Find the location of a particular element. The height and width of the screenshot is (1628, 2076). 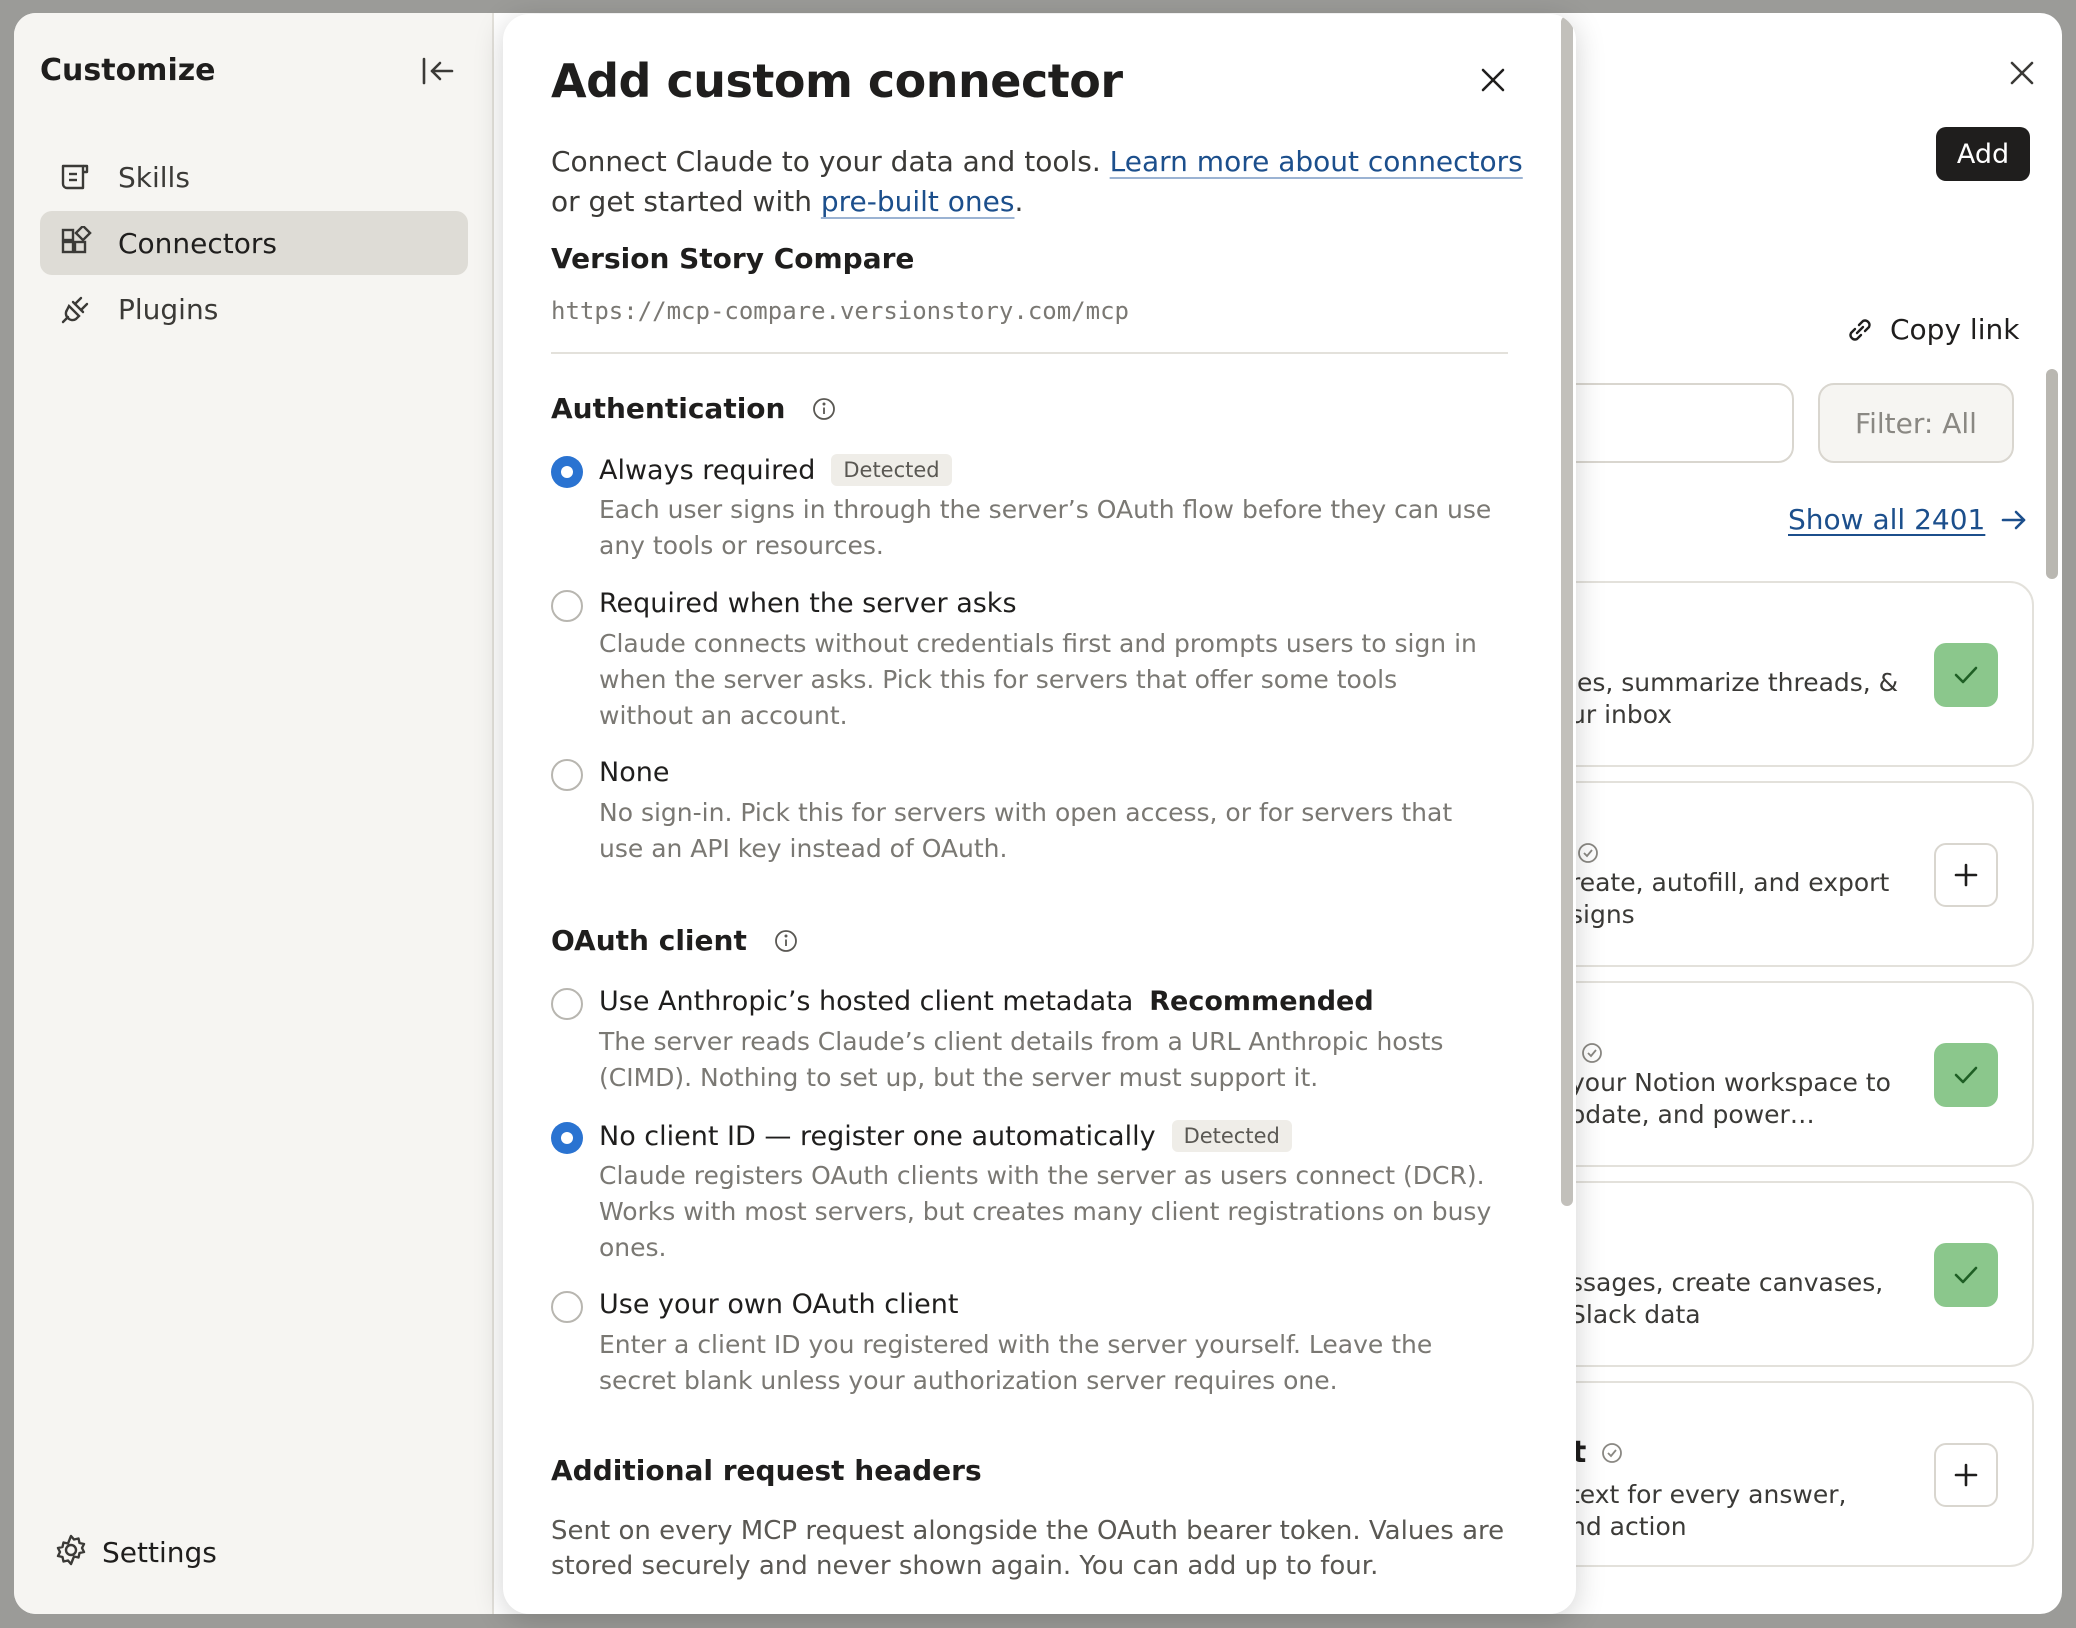

settings-label: Settings is located at coordinates (159, 1552).